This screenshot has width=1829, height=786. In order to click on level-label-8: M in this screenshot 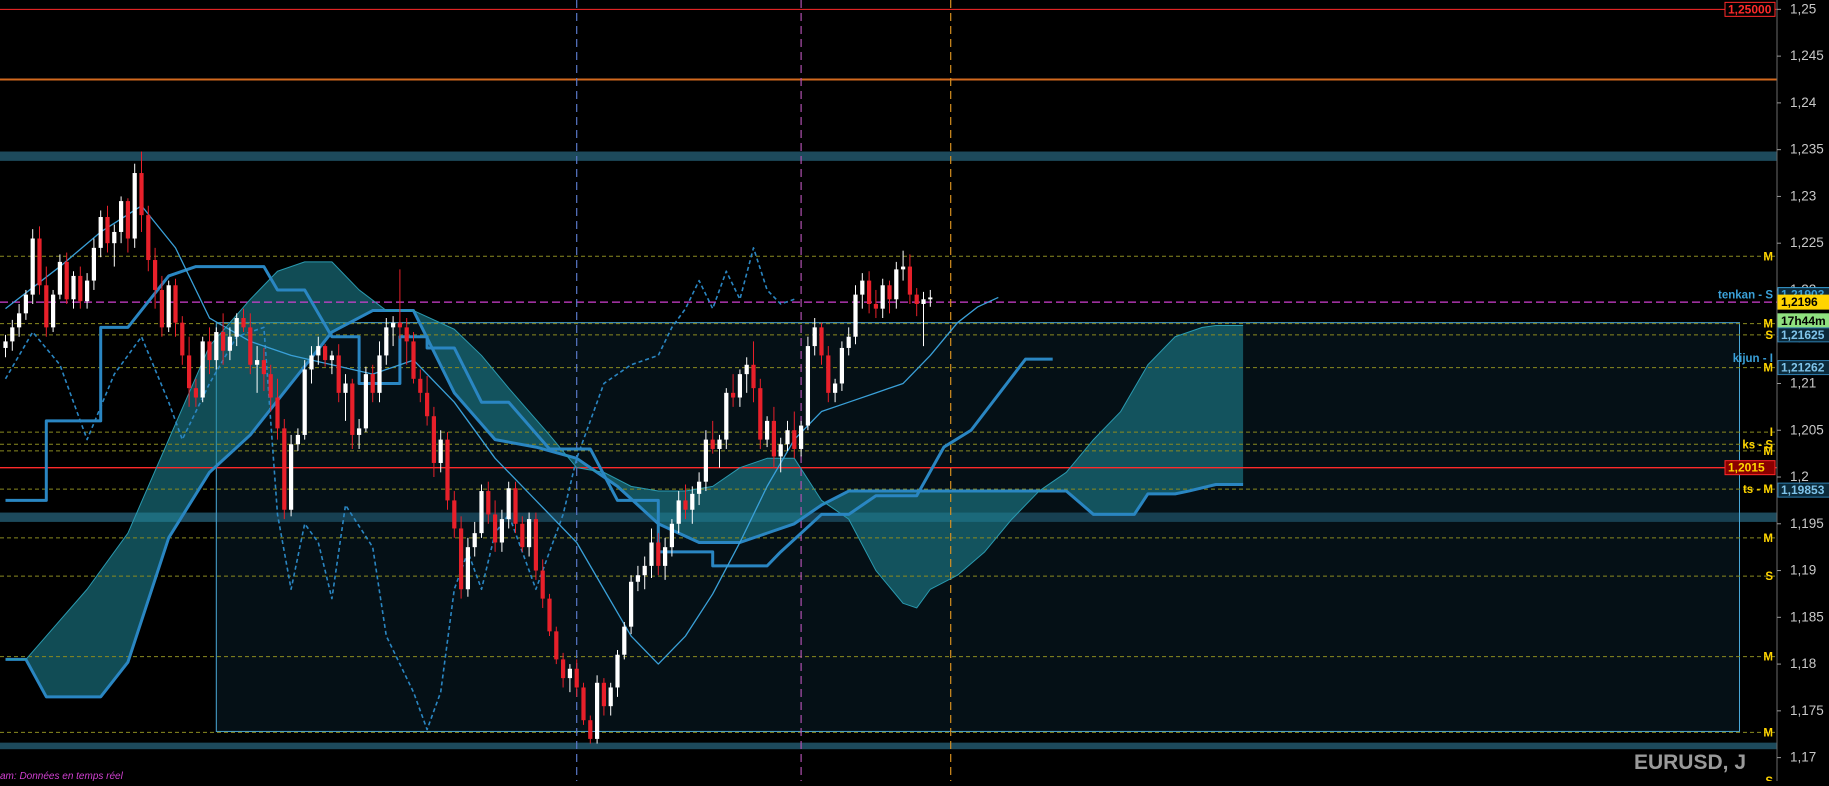, I will do `click(1768, 452)`.